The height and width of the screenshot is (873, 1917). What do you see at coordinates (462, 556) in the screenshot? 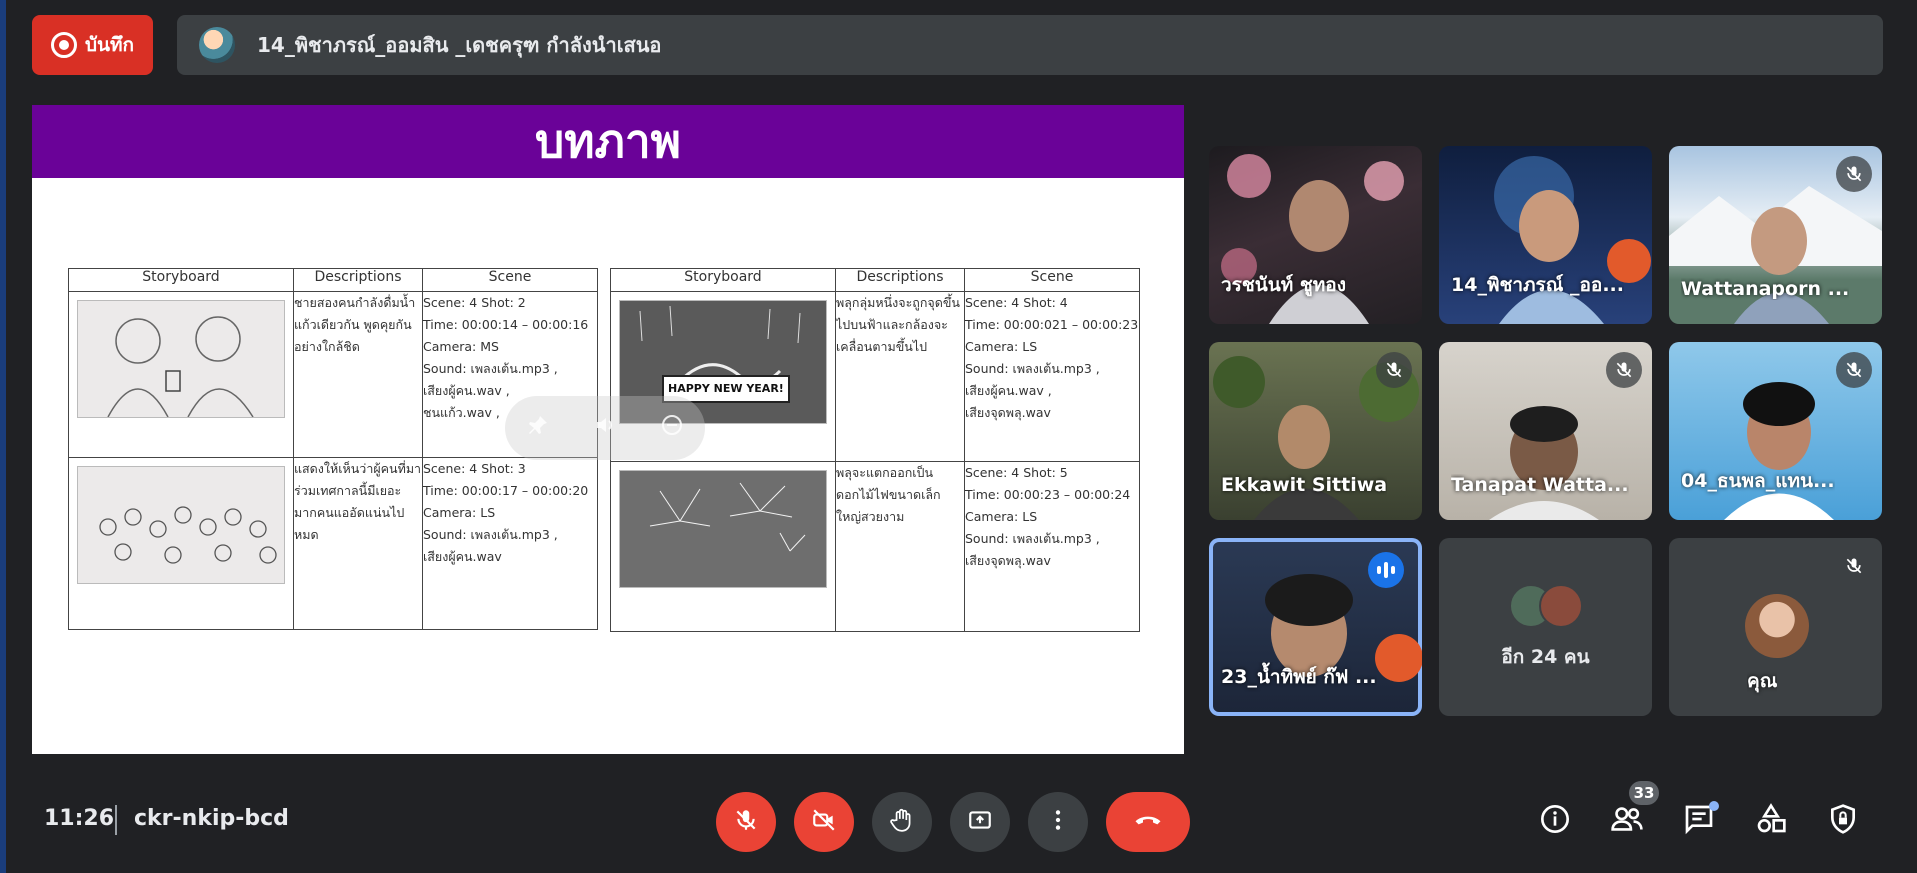
I see `scene-line: เสียงผู้คน.wav` at bounding box center [462, 556].